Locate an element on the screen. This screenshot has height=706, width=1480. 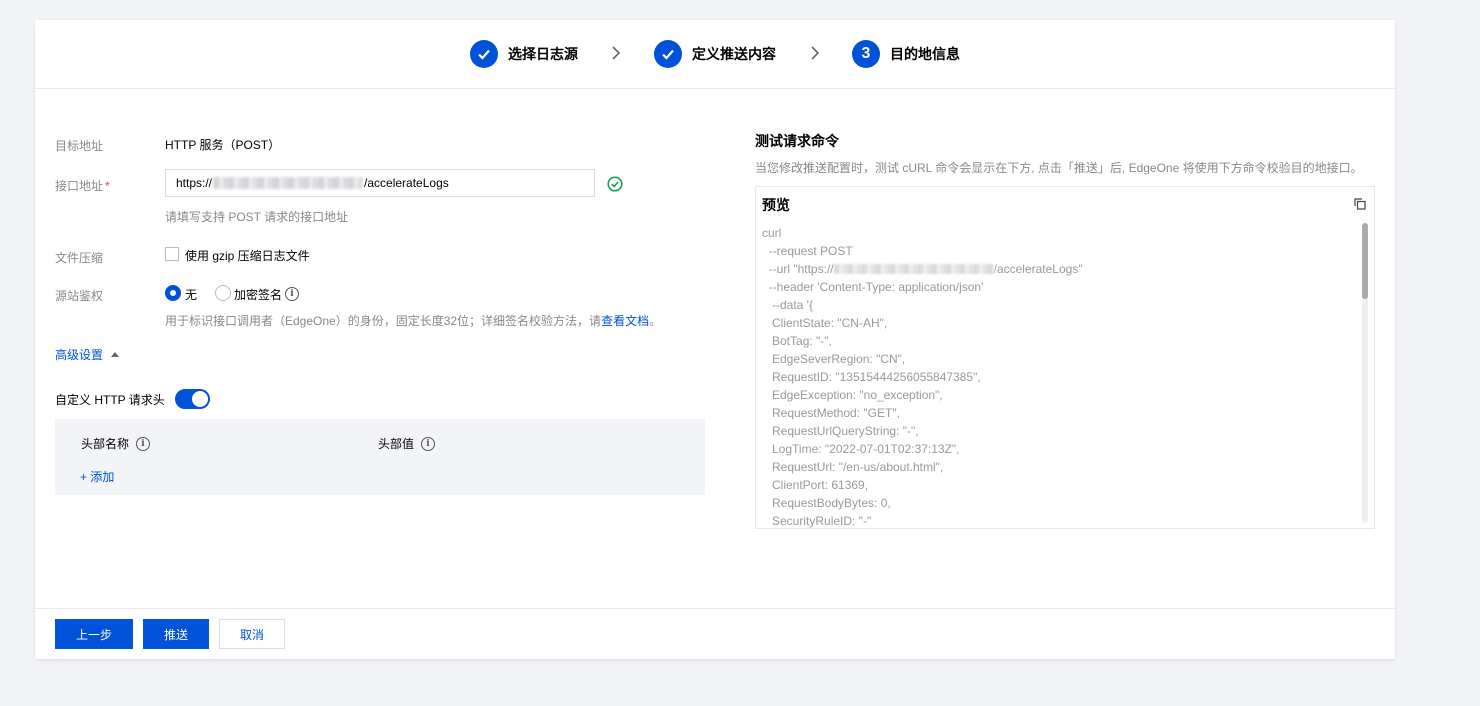
code-line: ClientState: "CN-AH", is located at coordinates (825, 323).